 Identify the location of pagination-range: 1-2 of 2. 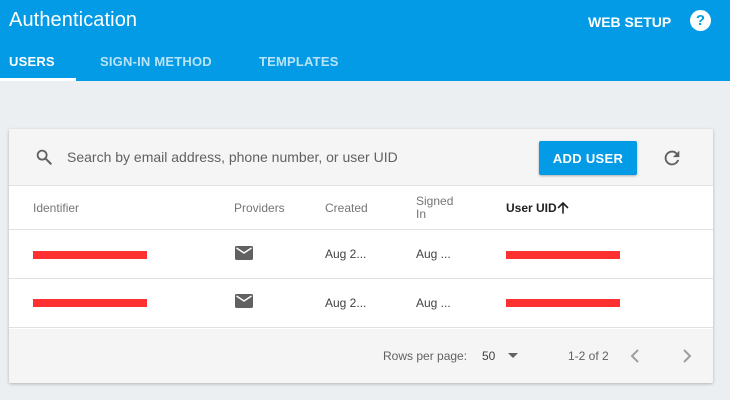
(588, 356).